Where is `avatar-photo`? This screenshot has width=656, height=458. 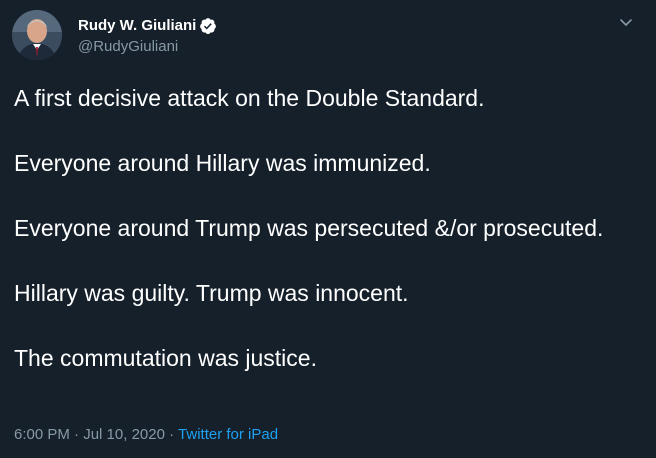 avatar-photo is located at coordinates (37, 35).